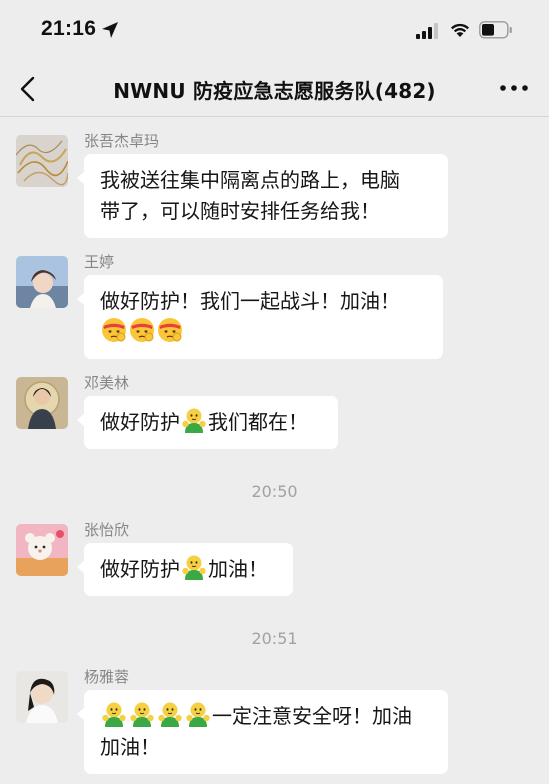  I want to click on location-arrow-icon, so click(110, 30).